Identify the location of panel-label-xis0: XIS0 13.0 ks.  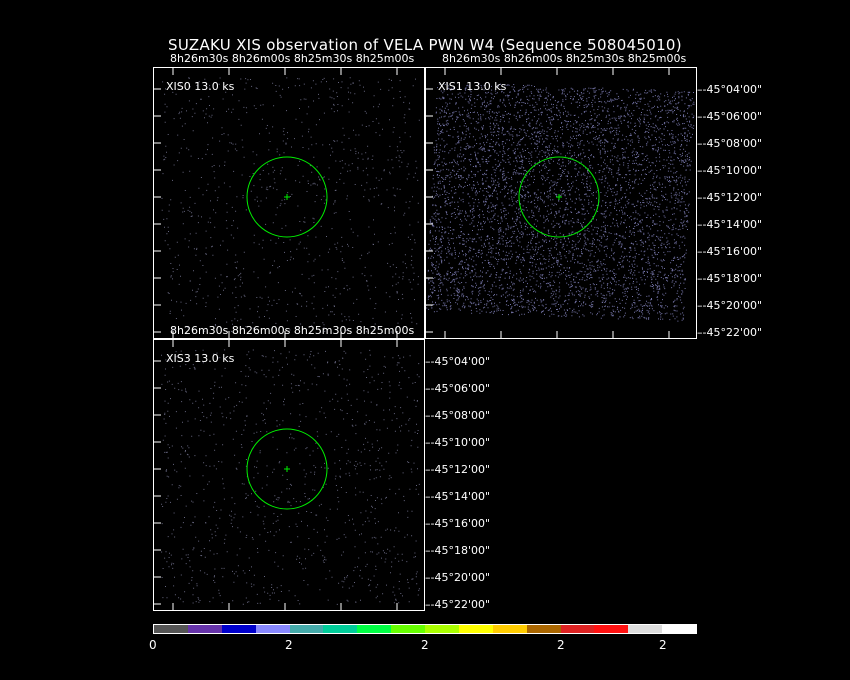
(200, 86).